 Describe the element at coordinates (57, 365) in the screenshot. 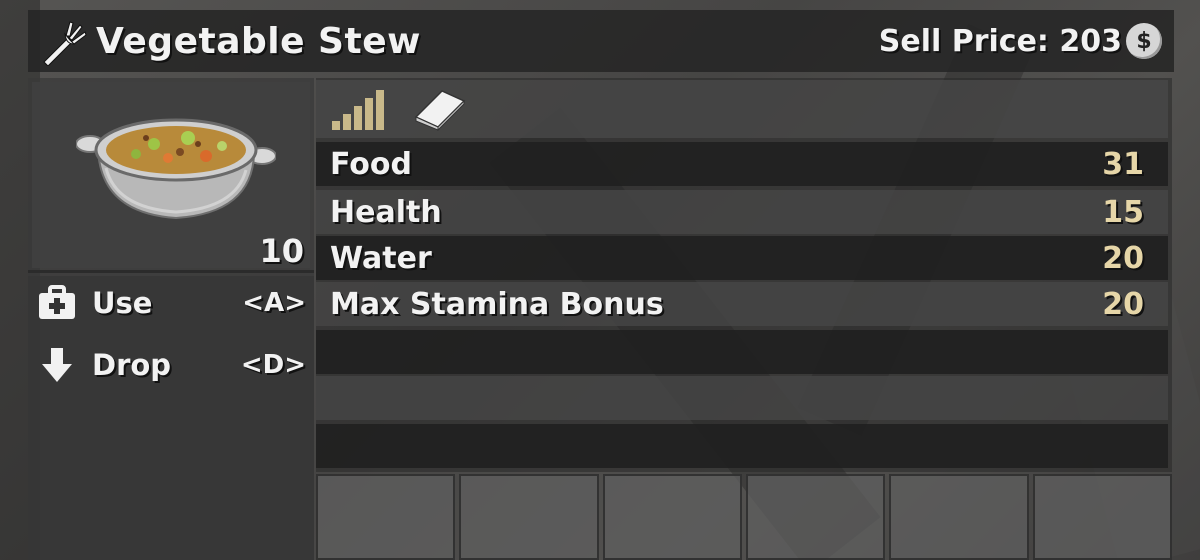

I see `arrow-down-icon` at that location.